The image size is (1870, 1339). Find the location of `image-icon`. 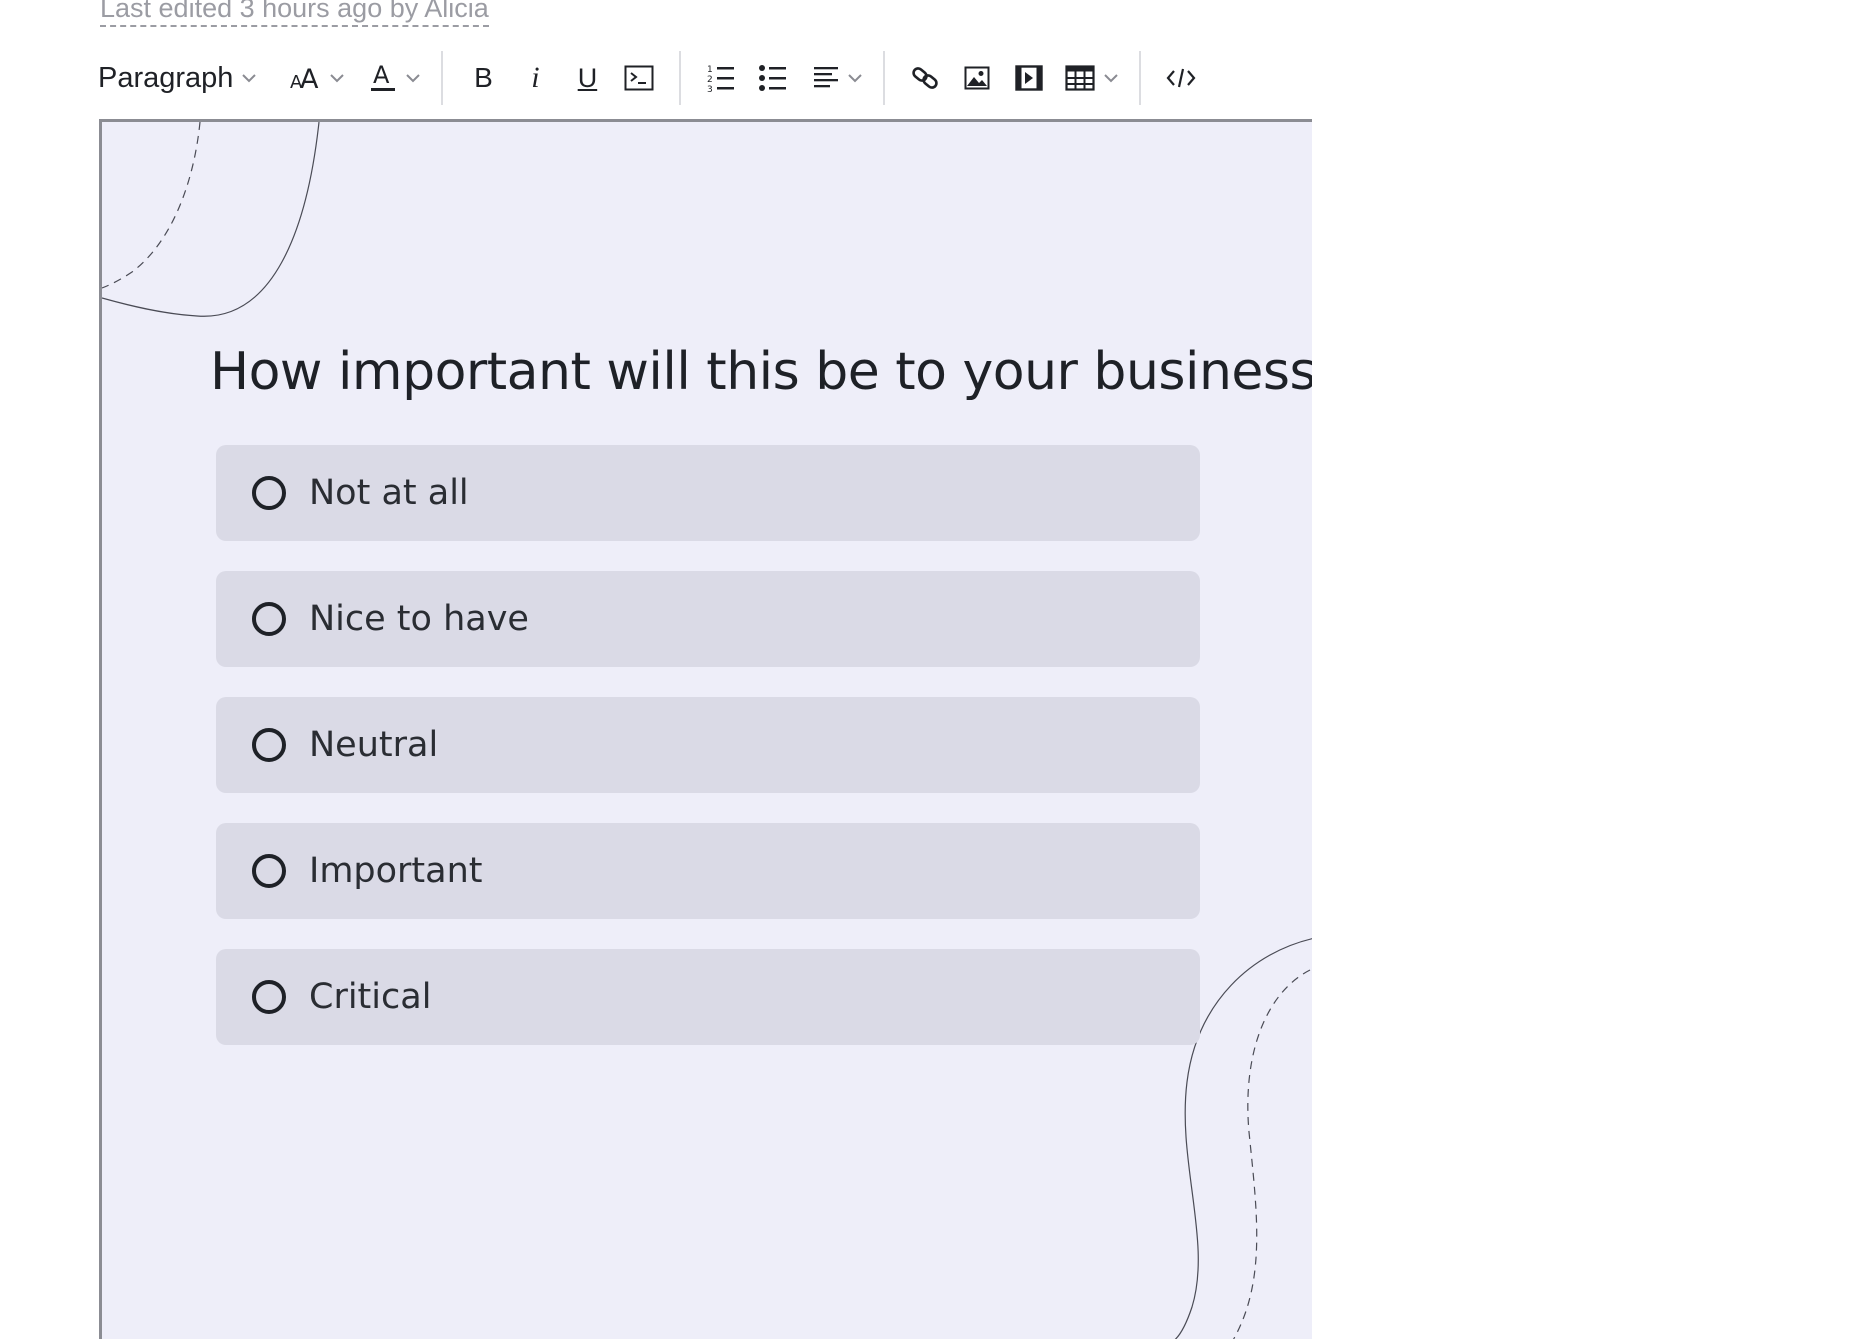

image-icon is located at coordinates (977, 78).